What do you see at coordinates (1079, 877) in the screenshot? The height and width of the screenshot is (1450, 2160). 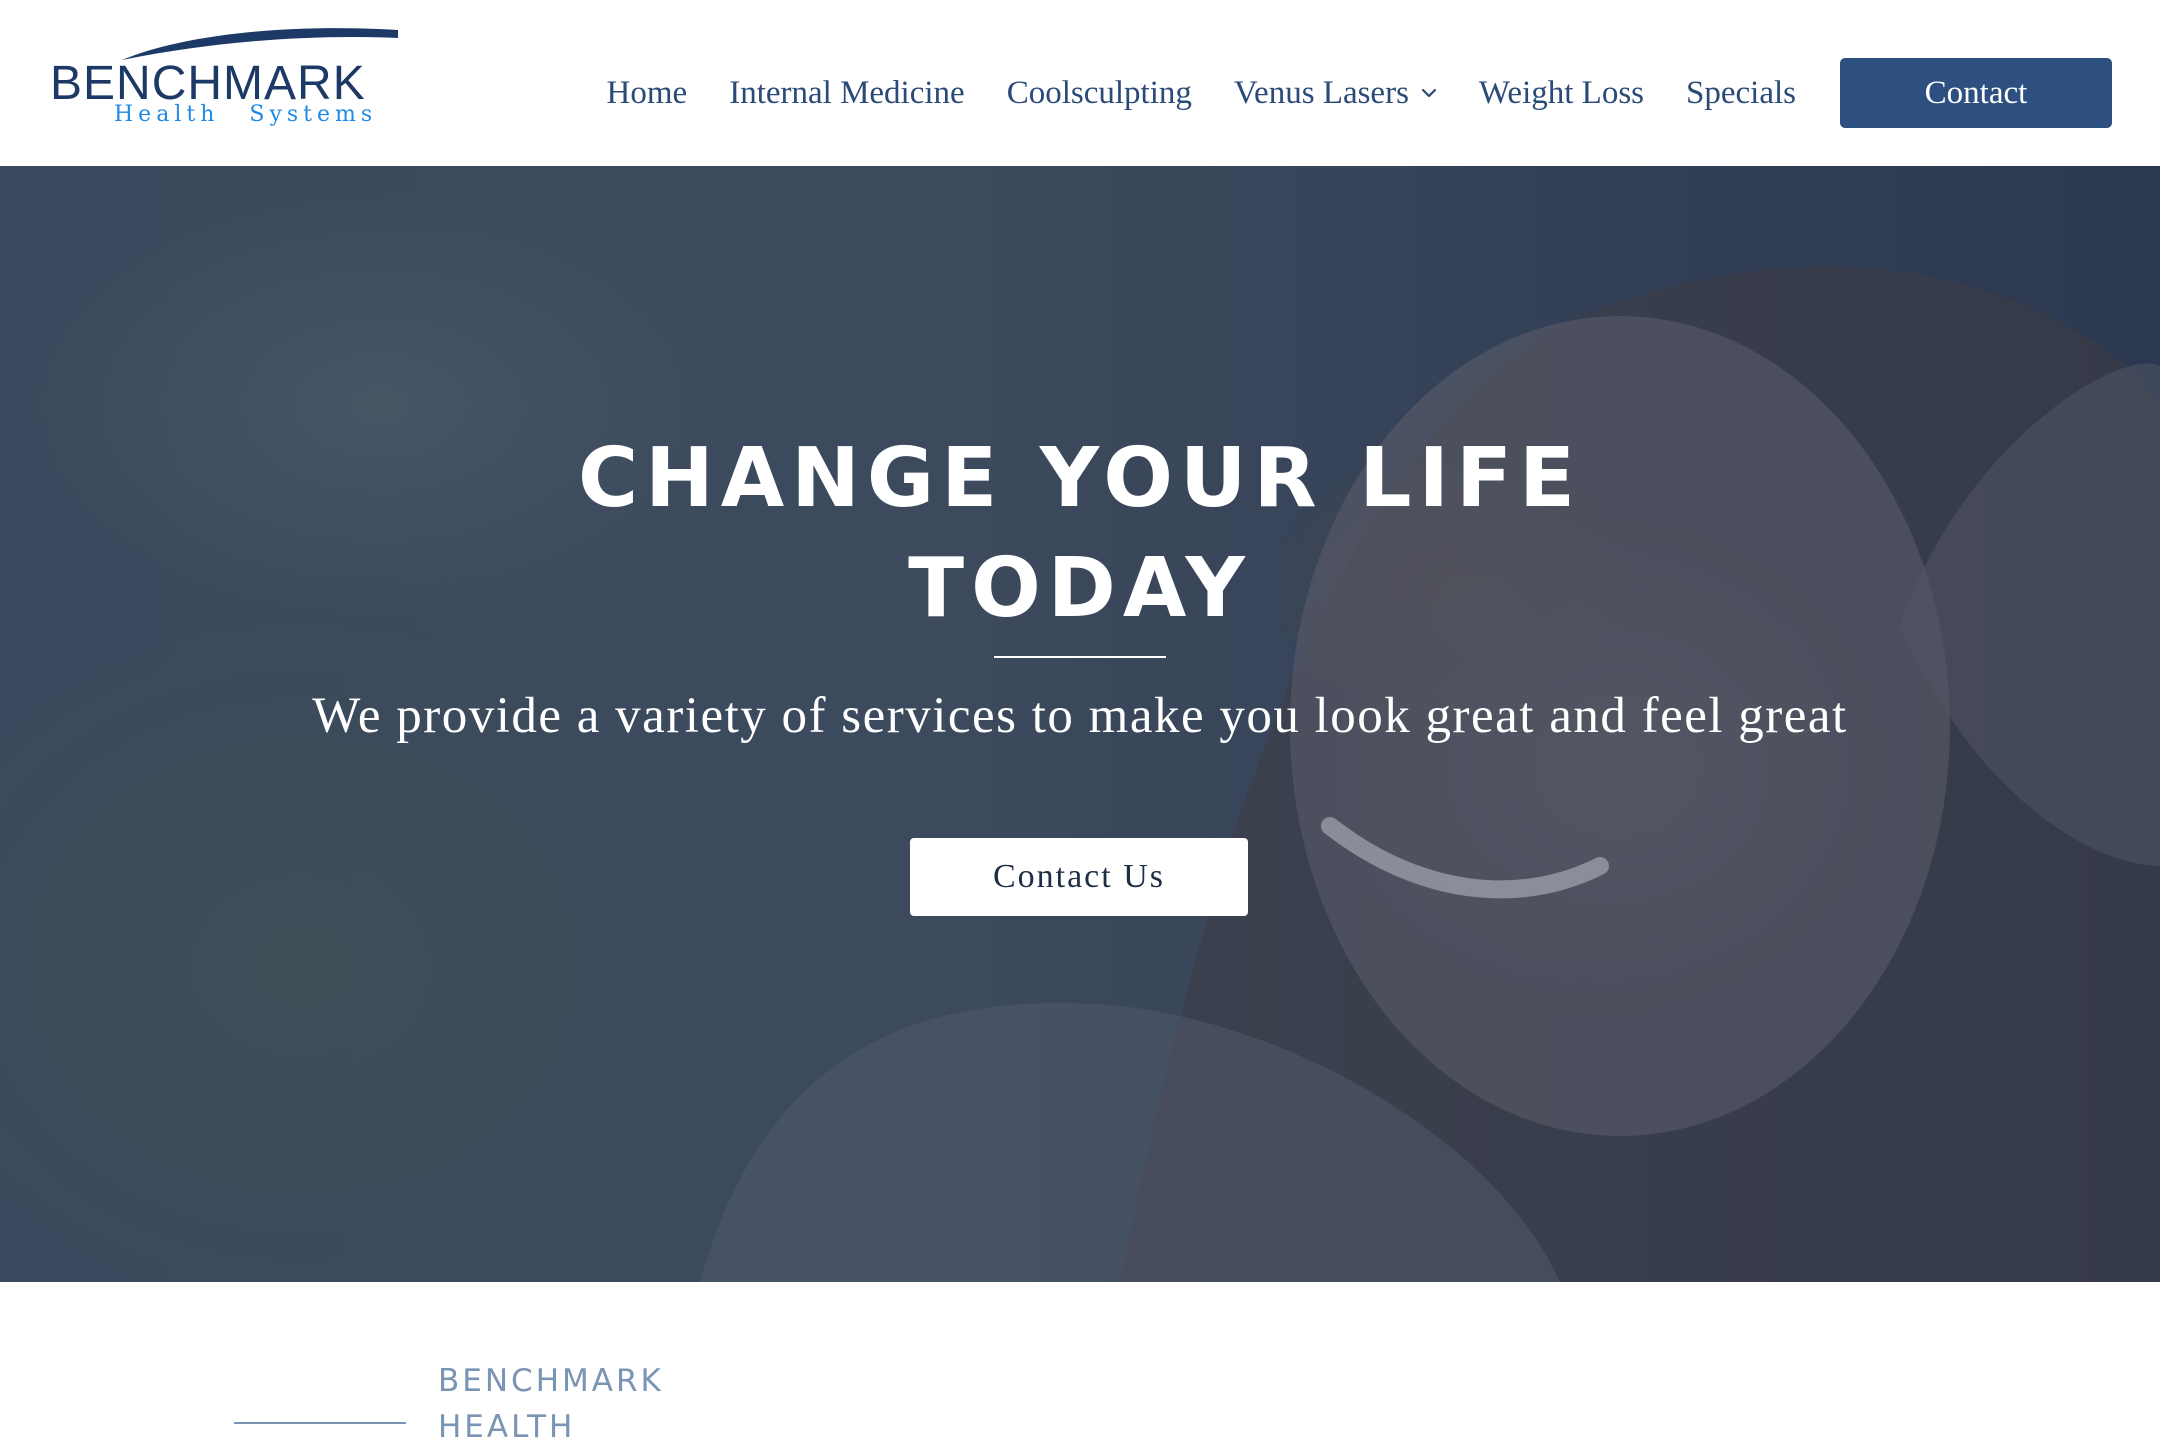 I see `contact-us-button: Contact Us` at bounding box center [1079, 877].